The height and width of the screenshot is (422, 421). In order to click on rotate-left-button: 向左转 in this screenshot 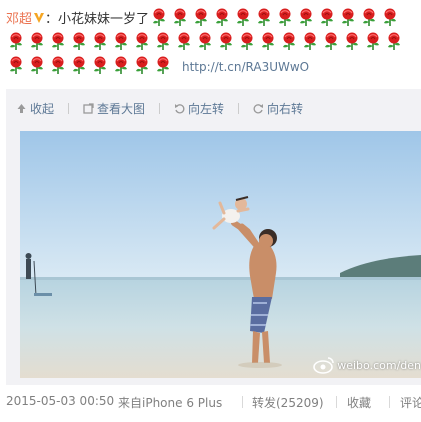, I will do `click(199, 108)`.